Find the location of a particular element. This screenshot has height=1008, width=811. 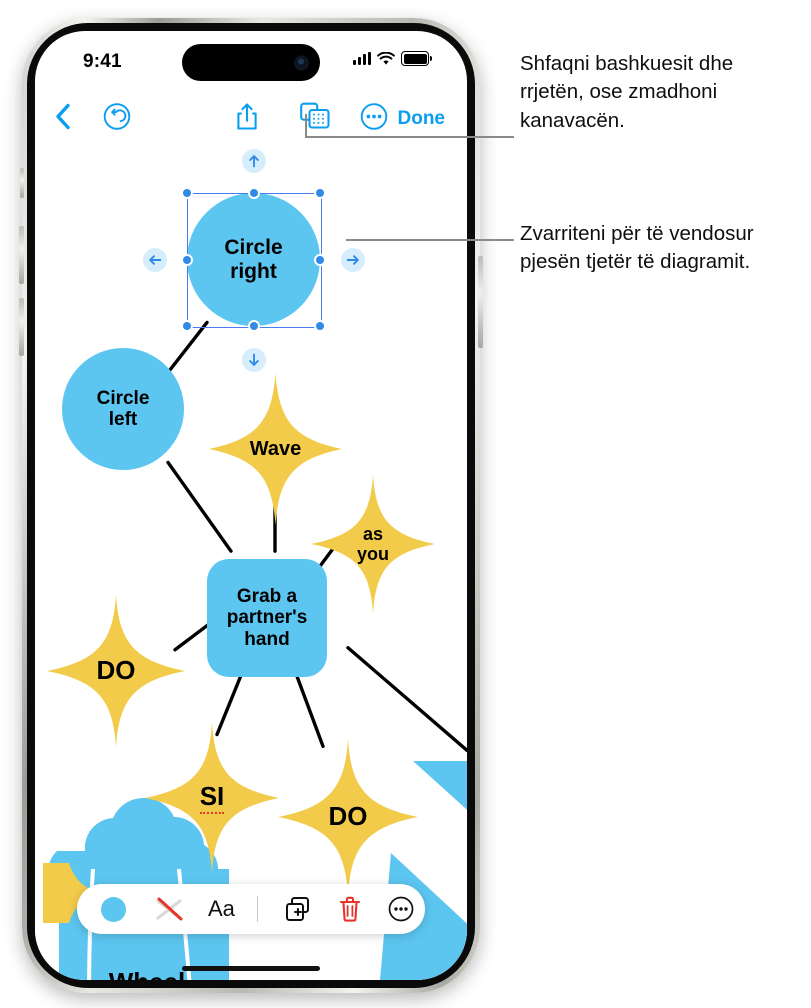

resize-handle-top-center is located at coordinates (253, 193).